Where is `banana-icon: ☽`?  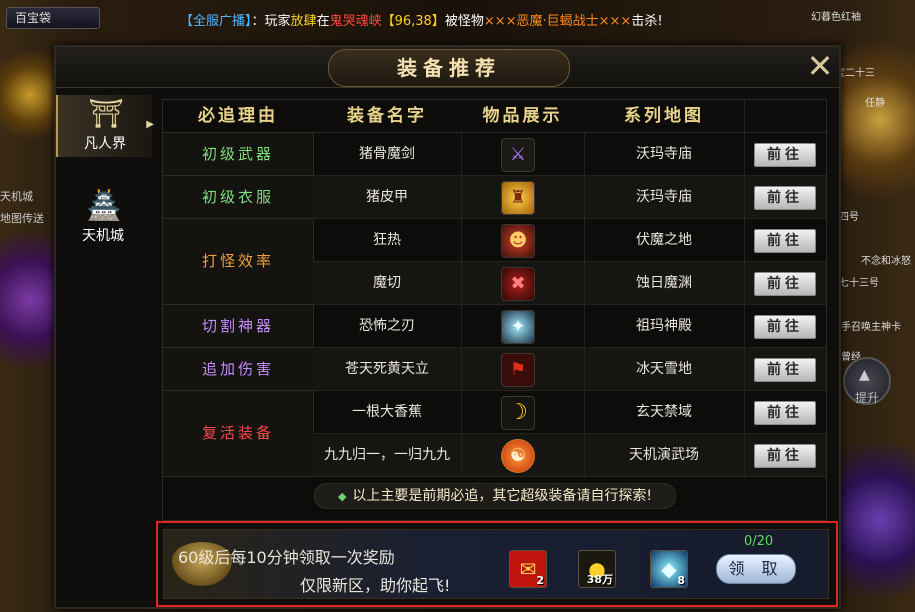
banana-icon: ☽ is located at coordinates (518, 413).